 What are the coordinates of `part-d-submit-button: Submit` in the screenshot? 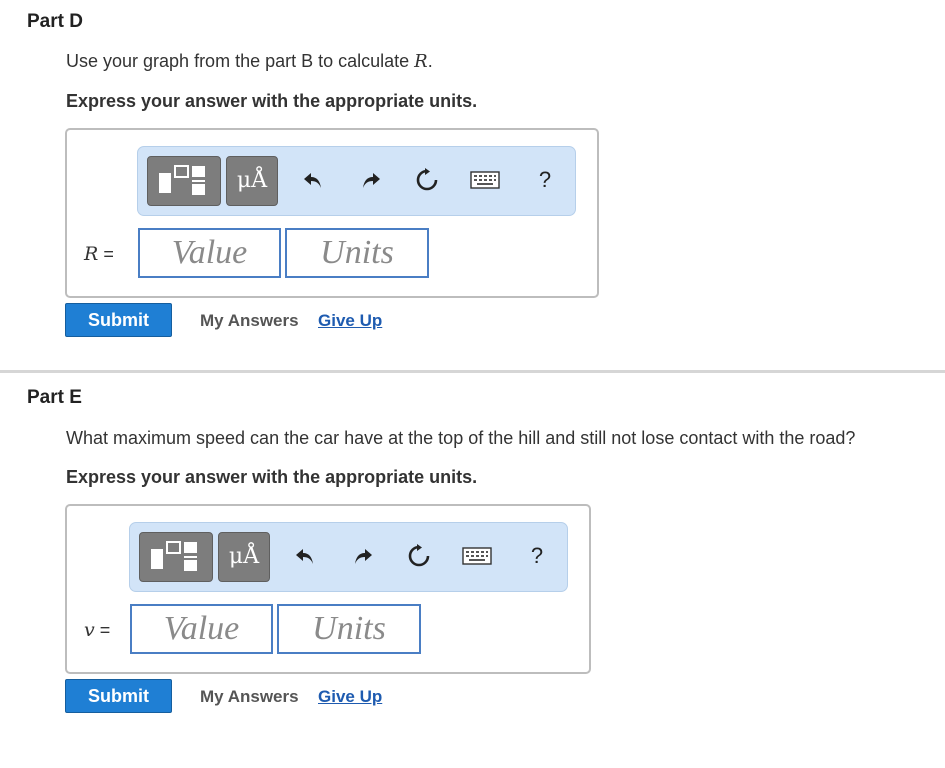 It's located at (118, 320).